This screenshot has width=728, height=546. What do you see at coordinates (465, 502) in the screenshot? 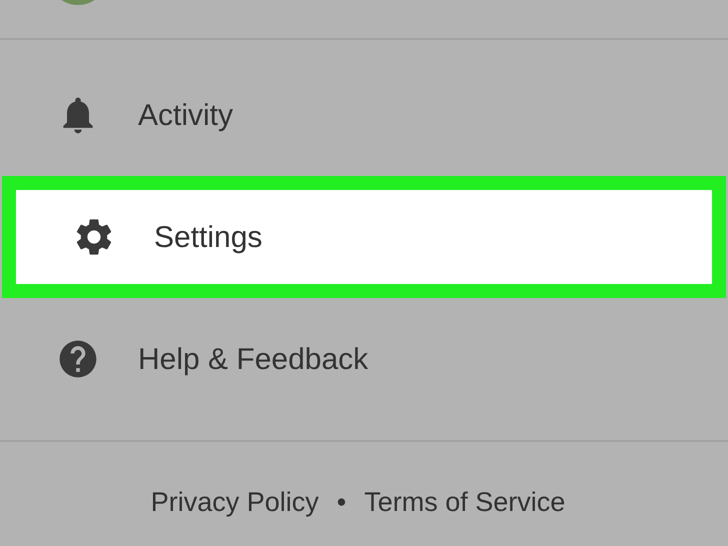
I see `terms-of-service-link: Terms of Service` at bounding box center [465, 502].